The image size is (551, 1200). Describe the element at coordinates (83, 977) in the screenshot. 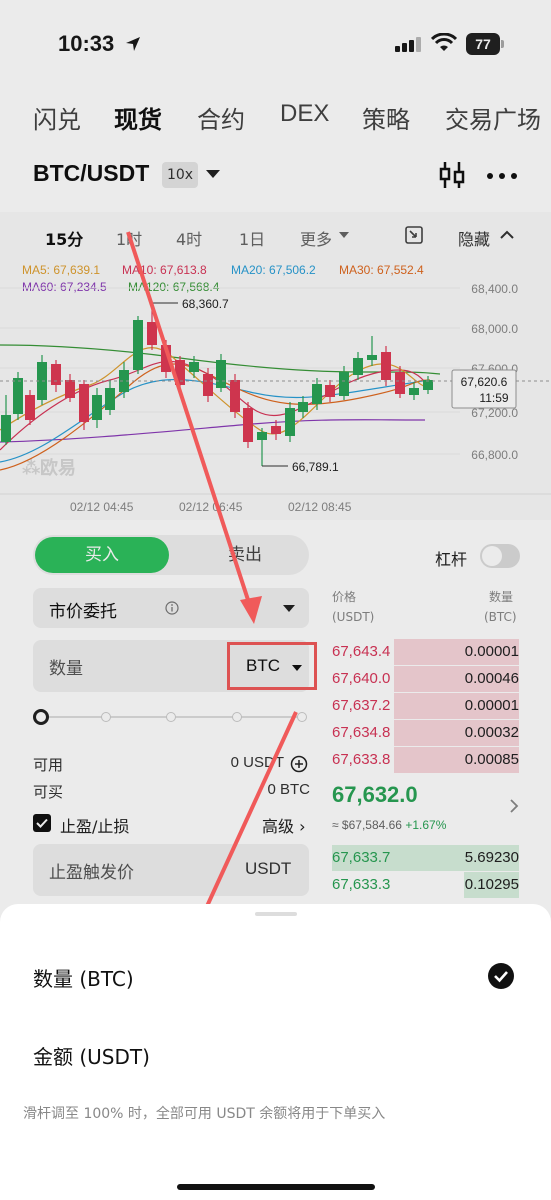

I see `option-quantity-btc: 数量 (BTC)` at that location.